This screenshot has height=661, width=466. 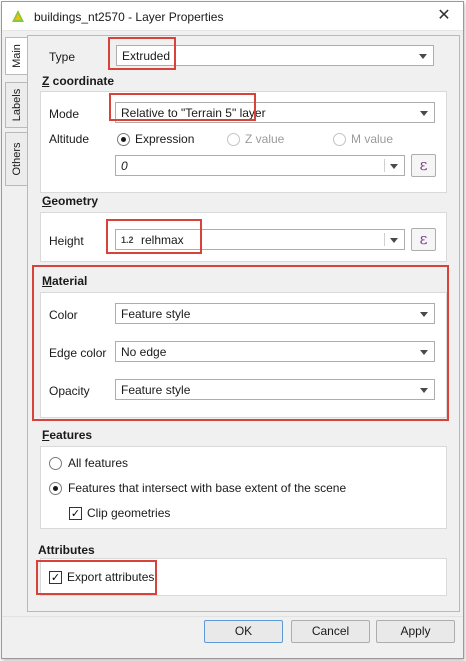 What do you see at coordinates (67, 435) in the screenshot?
I see `features-title: Features` at bounding box center [67, 435].